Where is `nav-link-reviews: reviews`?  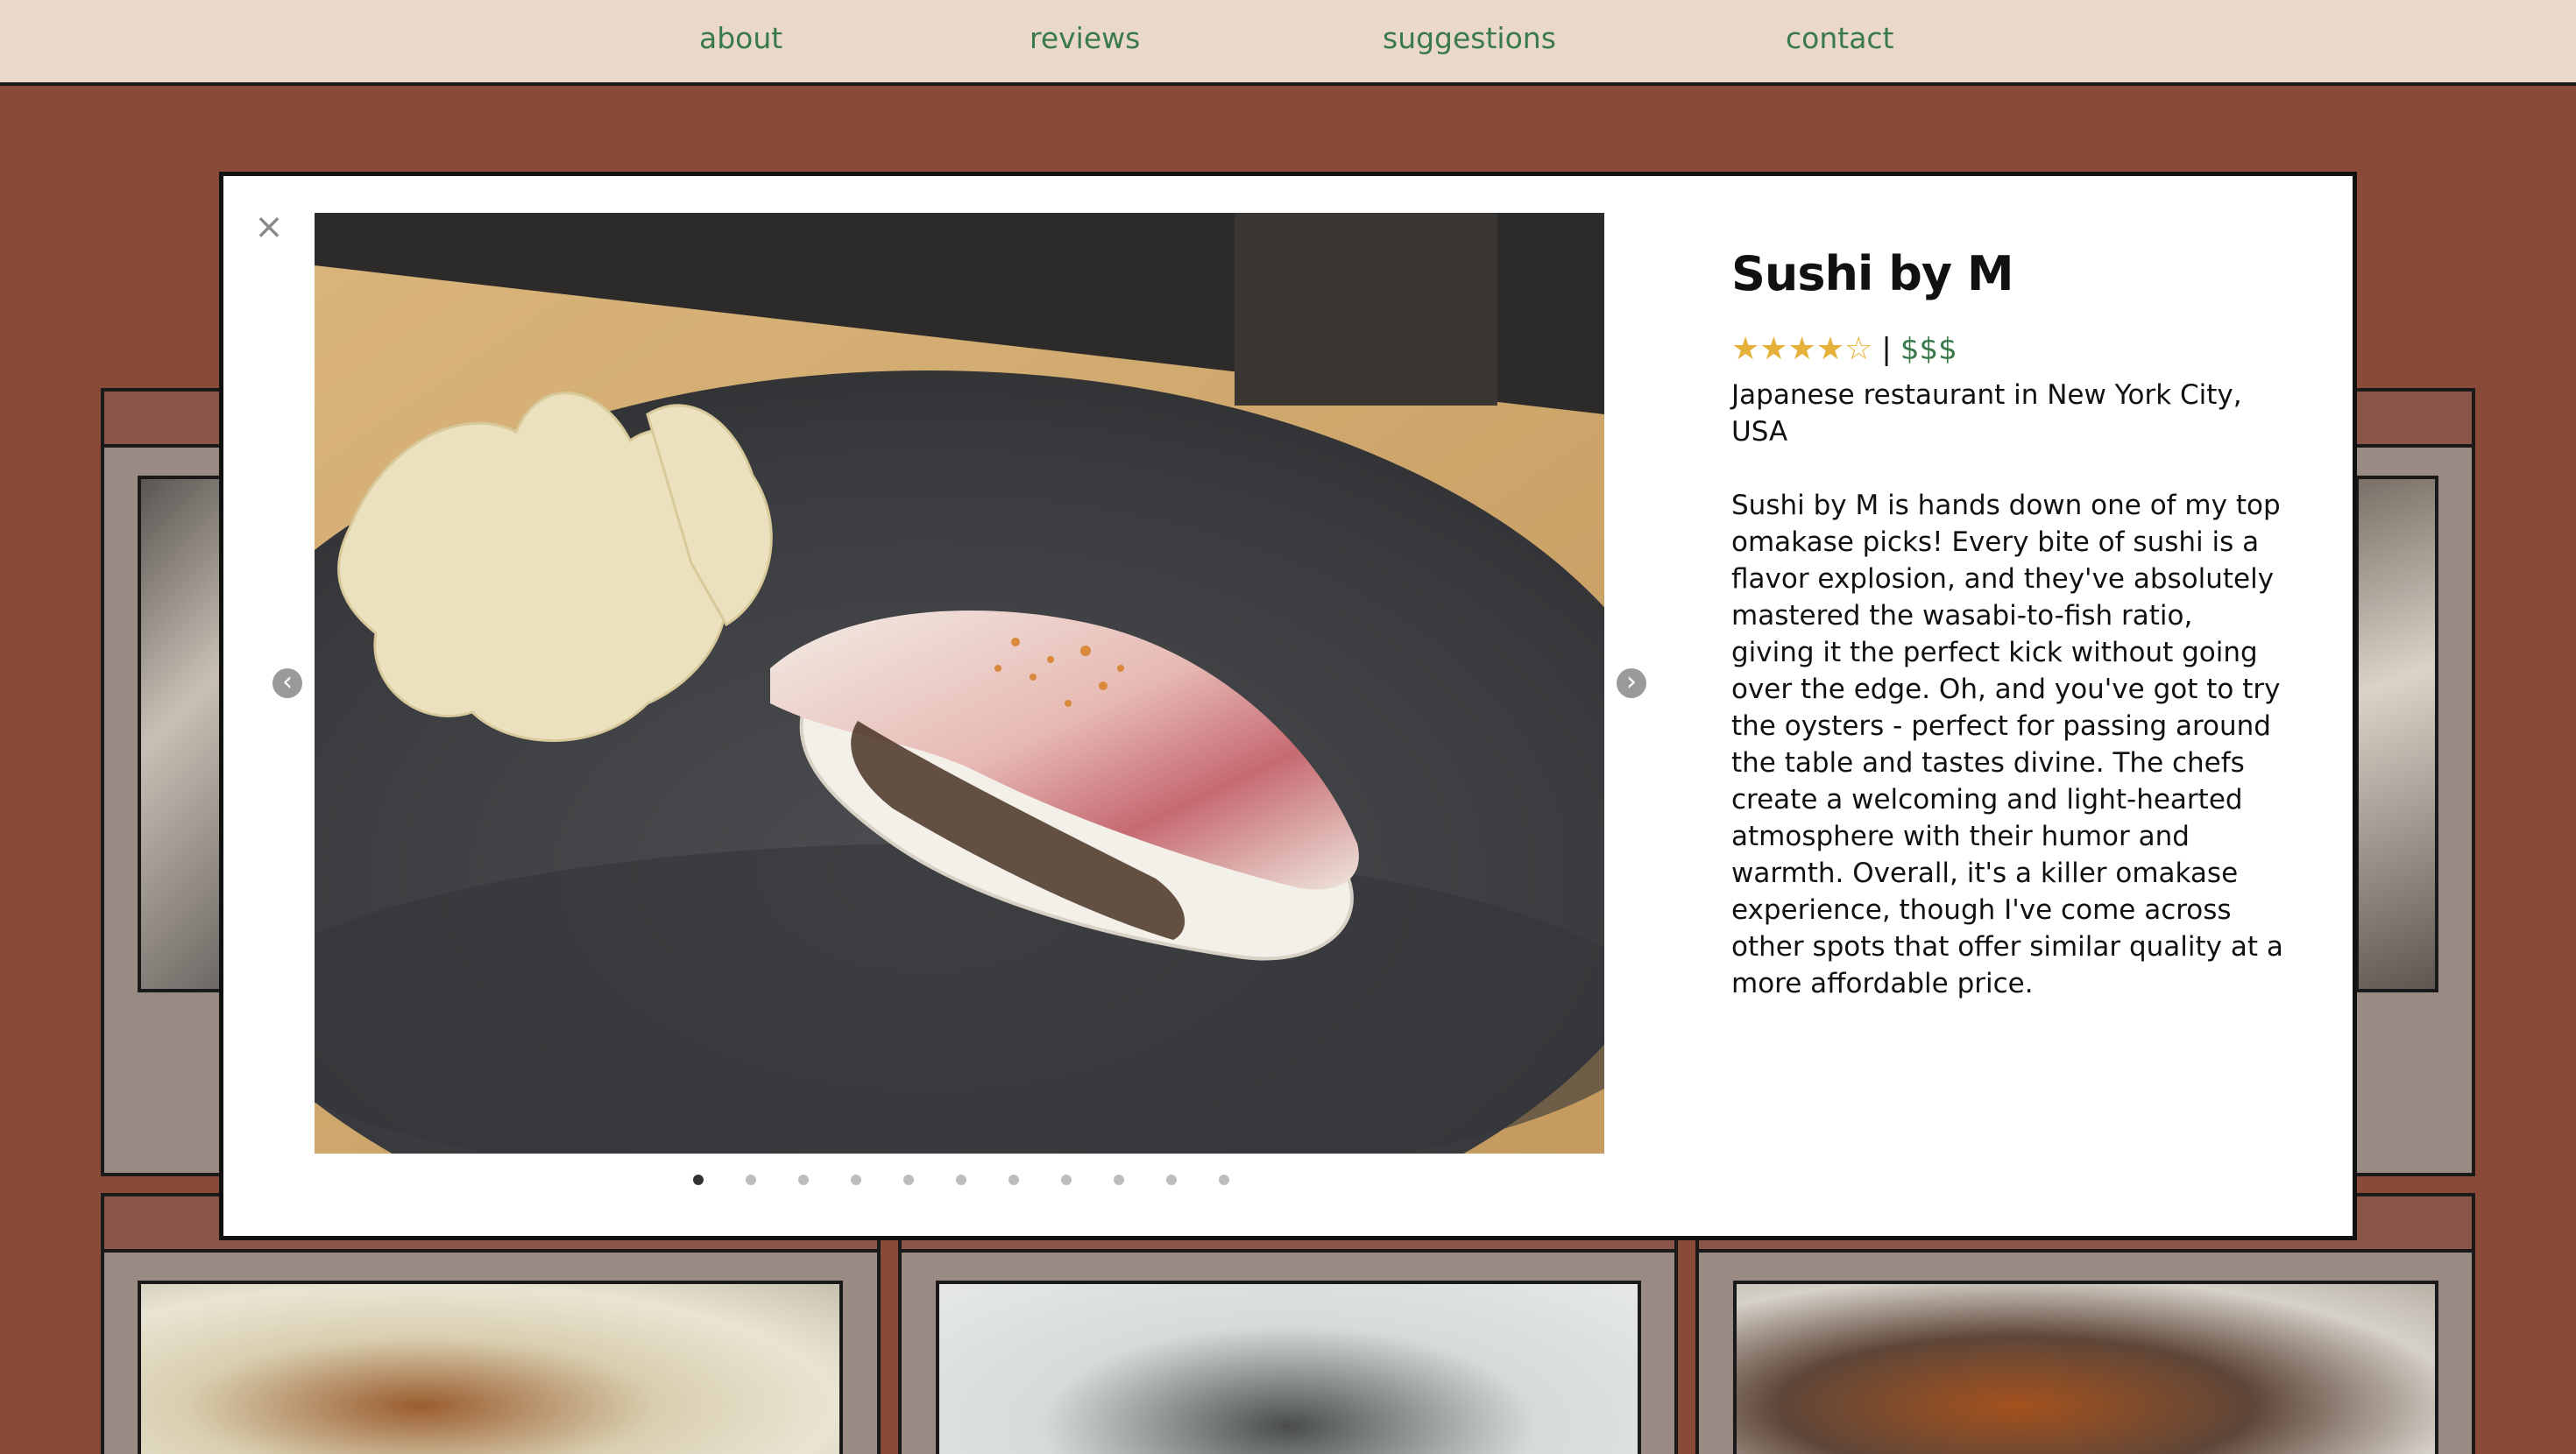 nav-link-reviews: reviews is located at coordinates (1085, 38).